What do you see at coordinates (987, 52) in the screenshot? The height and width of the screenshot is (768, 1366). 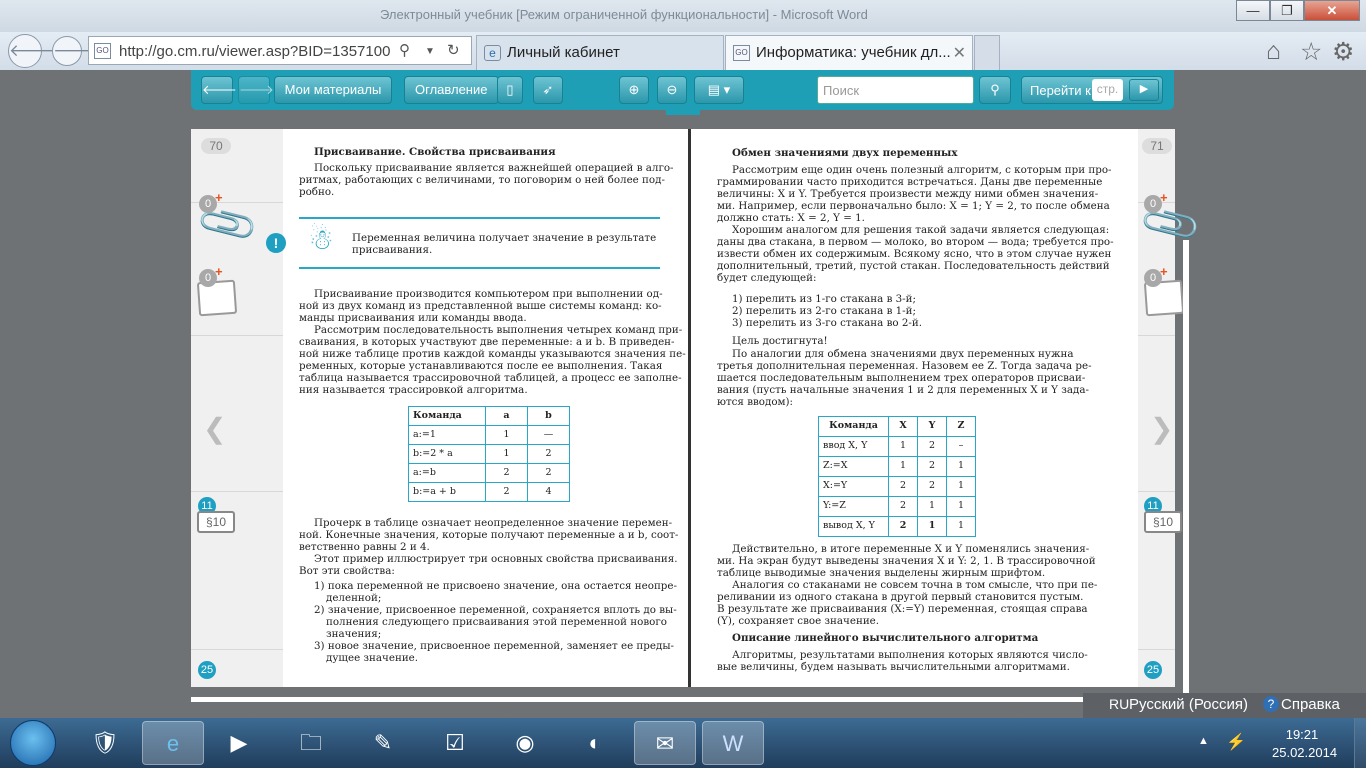 I see `new-tab-button` at bounding box center [987, 52].